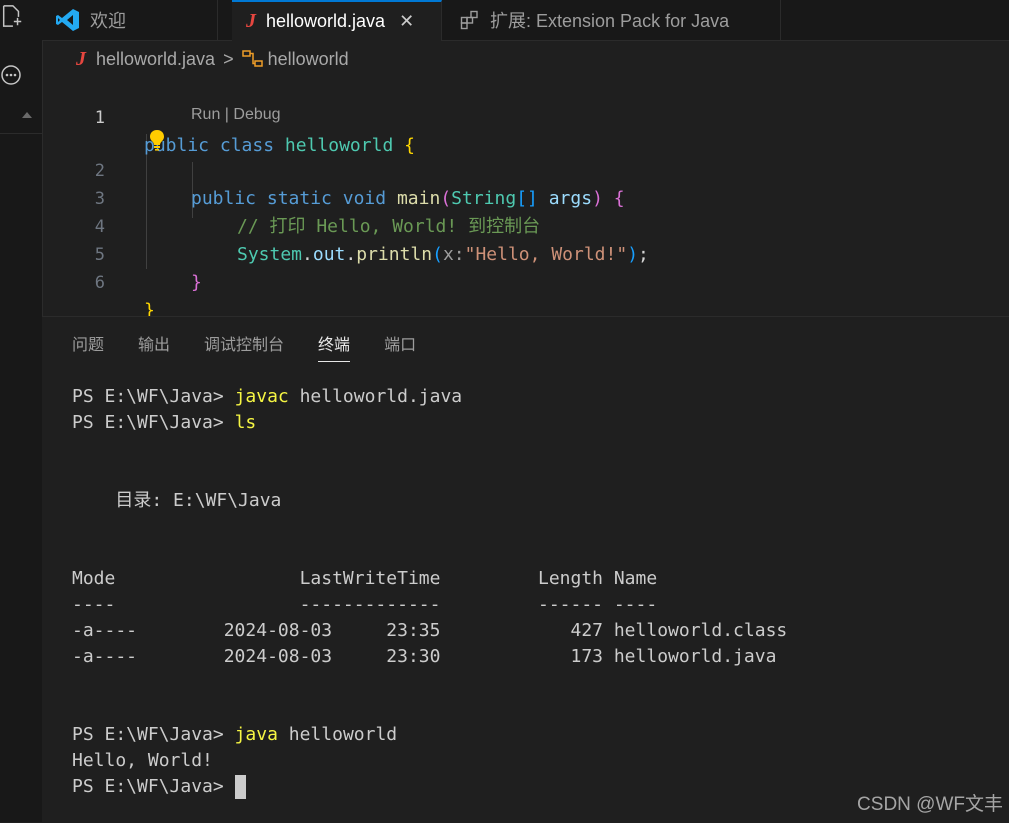 This screenshot has width=1009, height=823. Describe the element at coordinates (389, 226) in the screenshot. I see `comment: // 打印 Hello, World! 到控制台` at that location.